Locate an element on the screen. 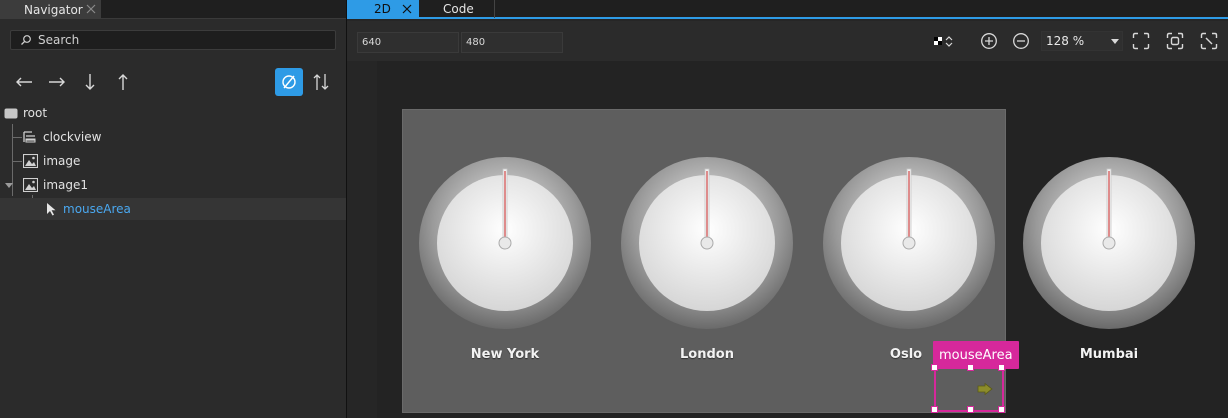  tree-item-label: mouseArea is located at coordinates (97, 209).